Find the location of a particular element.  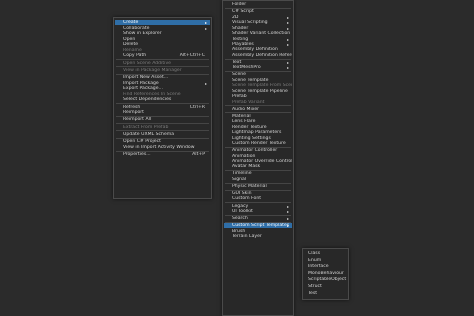

menu-item-label: ScriptableObject is located at coordinates (327, 280).